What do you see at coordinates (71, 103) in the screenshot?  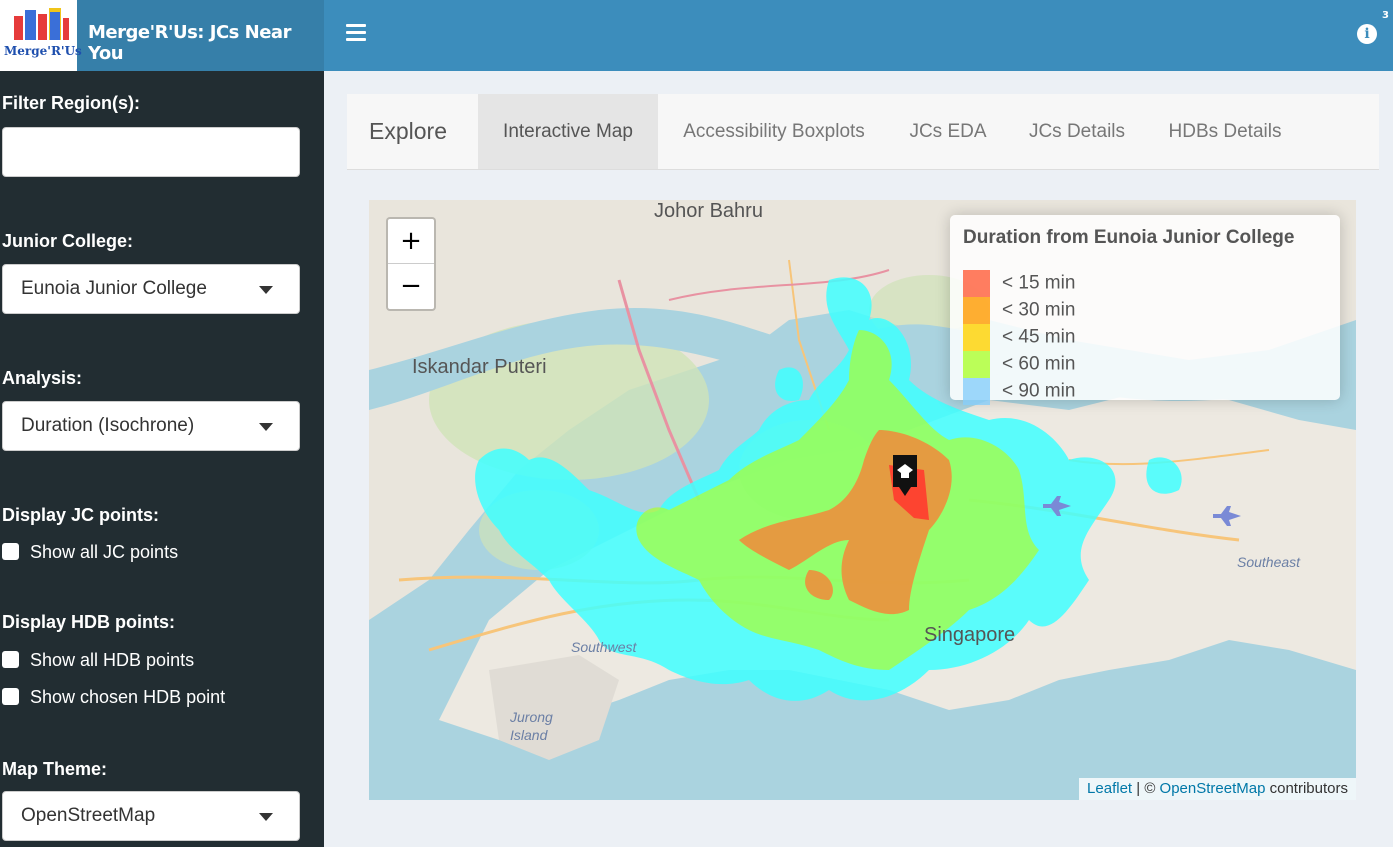 I see `filter-region-label: Filter Region(s):` at bounding box center [71, 103].